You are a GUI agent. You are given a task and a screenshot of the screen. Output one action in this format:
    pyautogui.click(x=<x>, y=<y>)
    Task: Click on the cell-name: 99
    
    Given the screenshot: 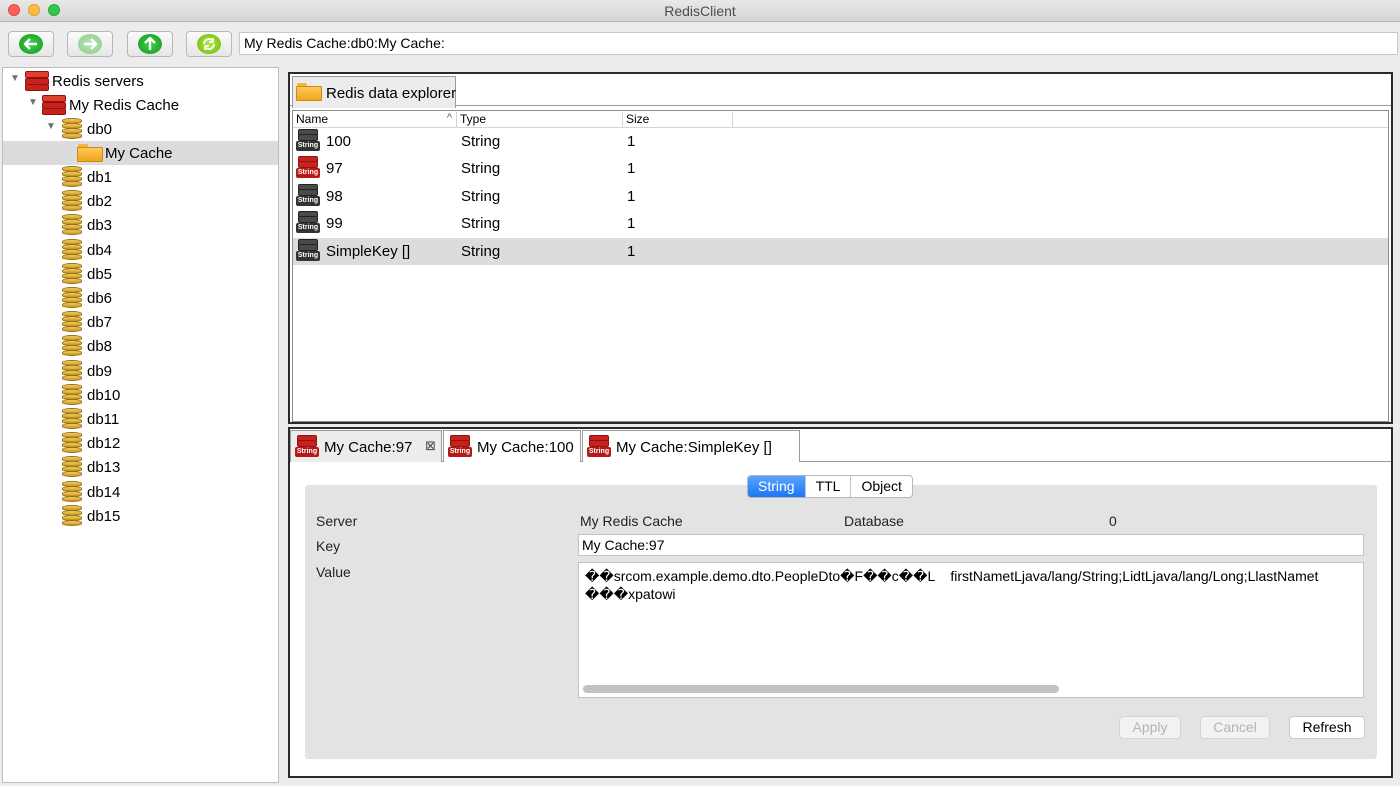 What is the action you would take?
    pyautogui.click(x=334, y=224)
    